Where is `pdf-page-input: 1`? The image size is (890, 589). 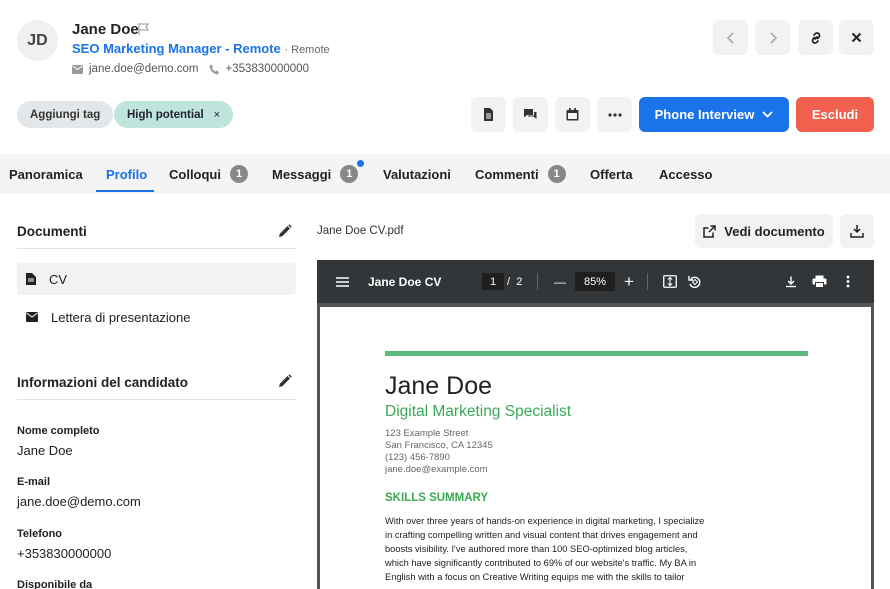 pdf-page-input: 1 is located at coordinates (493, 281).